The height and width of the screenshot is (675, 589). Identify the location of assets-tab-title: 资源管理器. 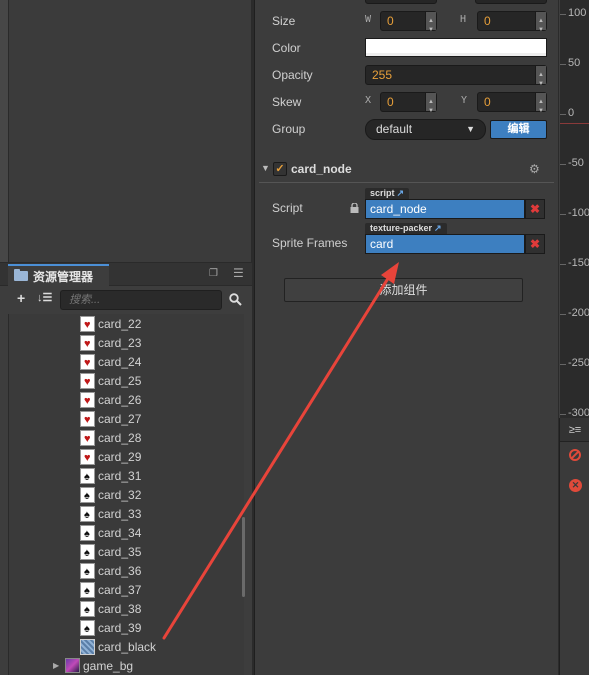
(63, 276).